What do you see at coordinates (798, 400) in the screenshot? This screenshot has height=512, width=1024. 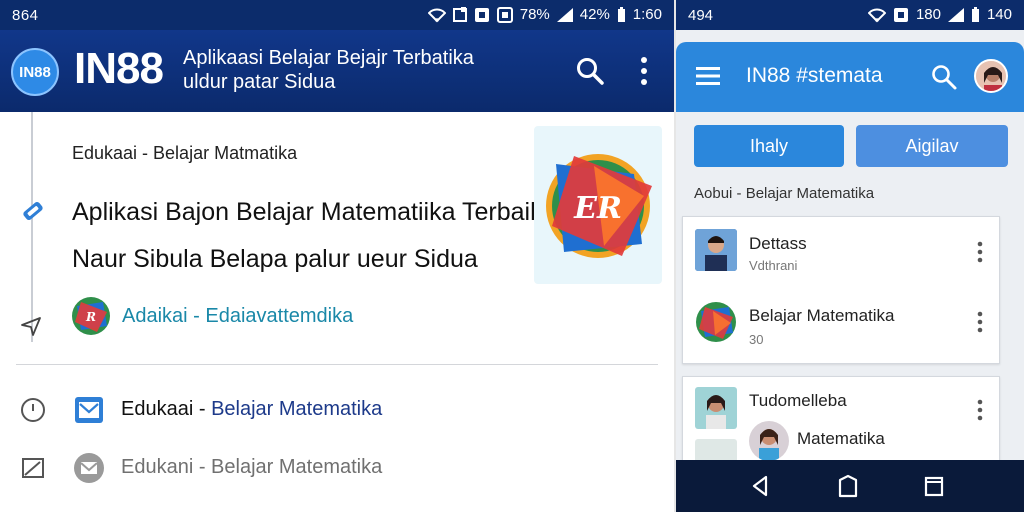 I see `item-title: Tudomelleba` at bounding box center [798, 400].